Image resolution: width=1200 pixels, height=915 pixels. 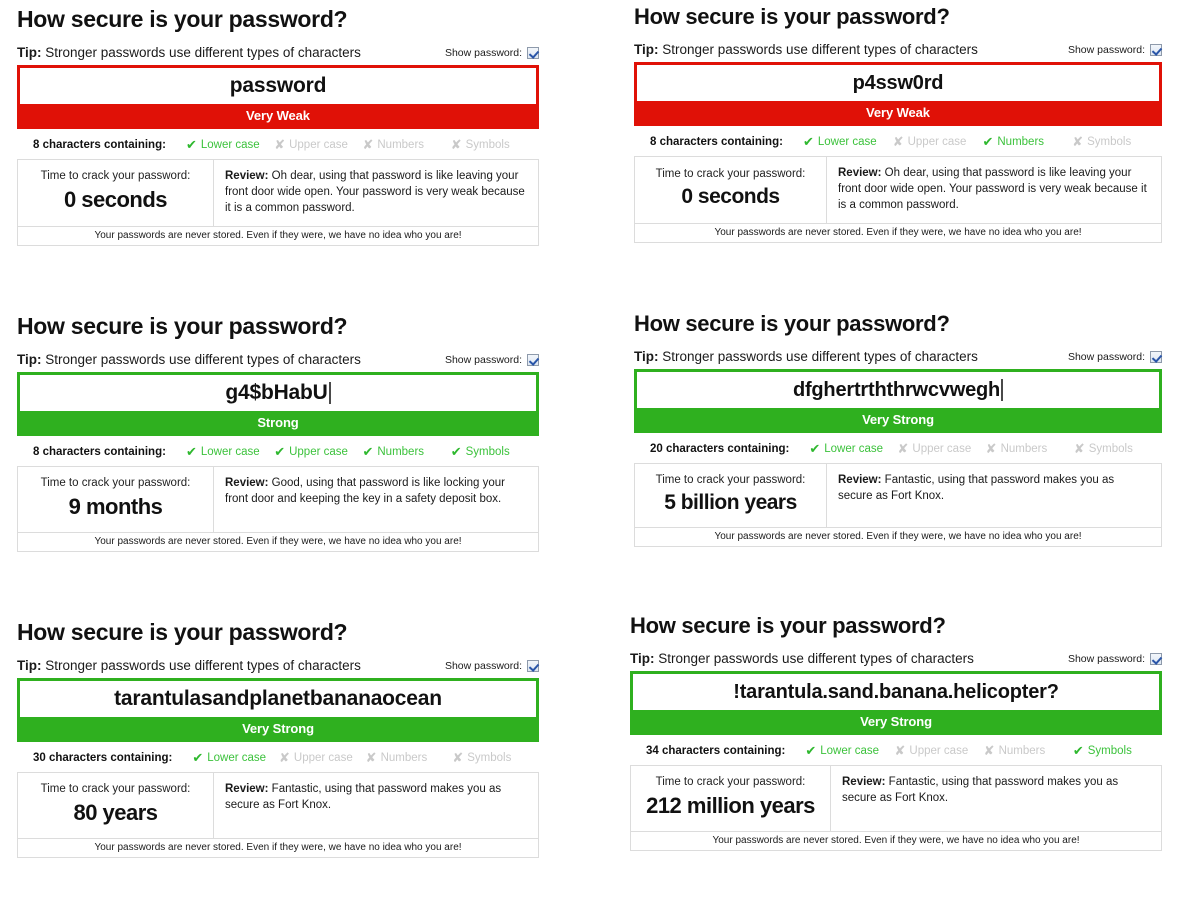 I want to click on crack-time-cell: Time to crack your password: 9 months, so click(x=116, y=499).